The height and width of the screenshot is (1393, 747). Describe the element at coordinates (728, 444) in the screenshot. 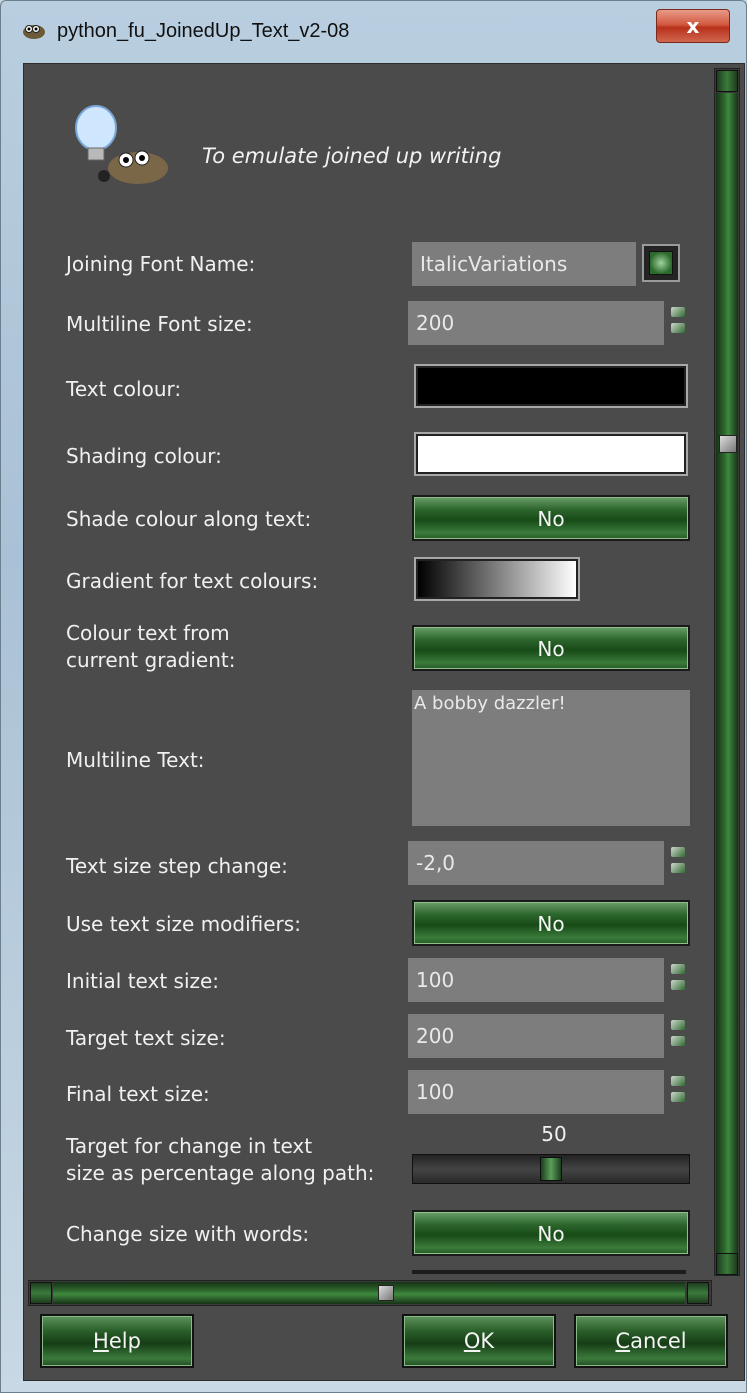

I see `vertical-scroll-thumb` at that location.